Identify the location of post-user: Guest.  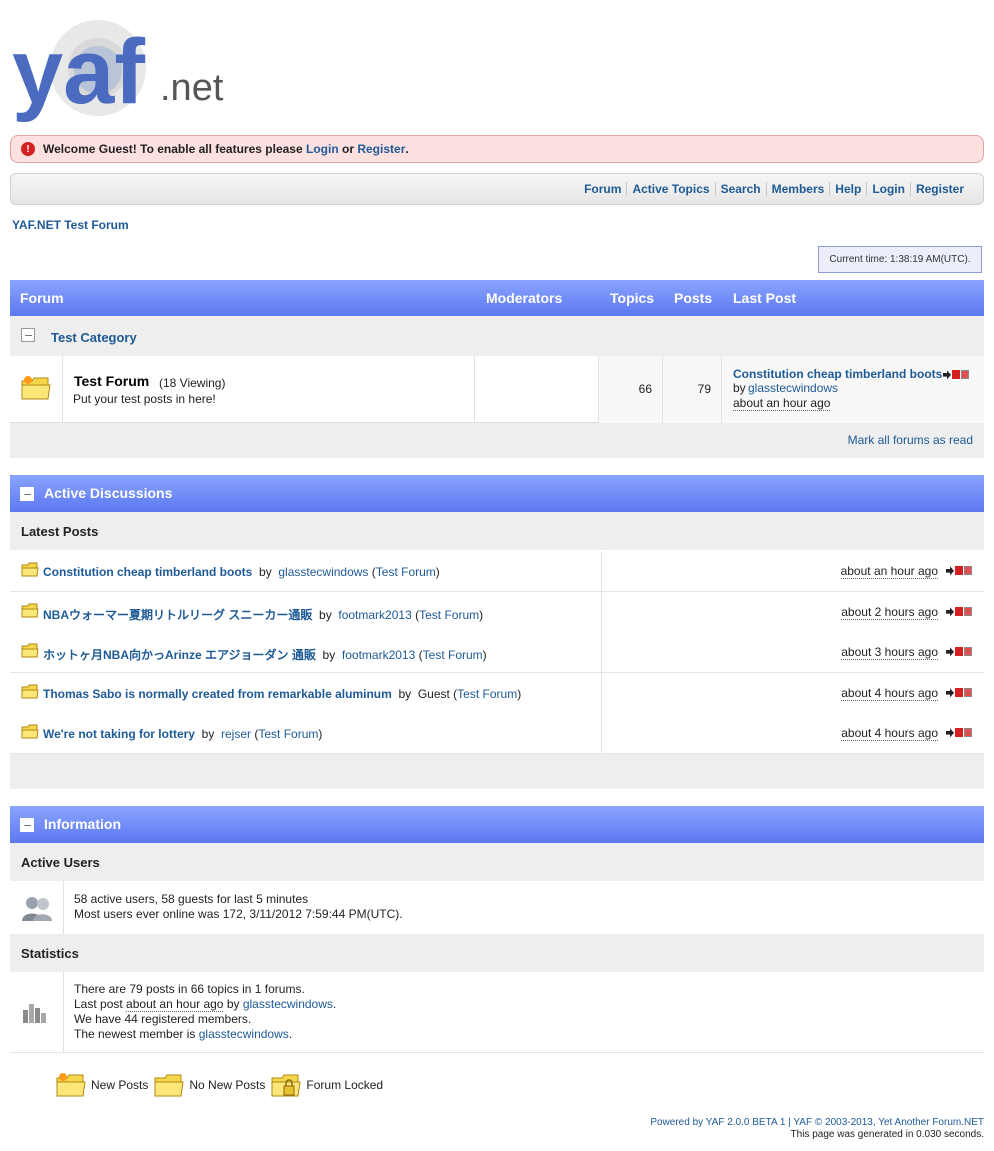
(433, 694).